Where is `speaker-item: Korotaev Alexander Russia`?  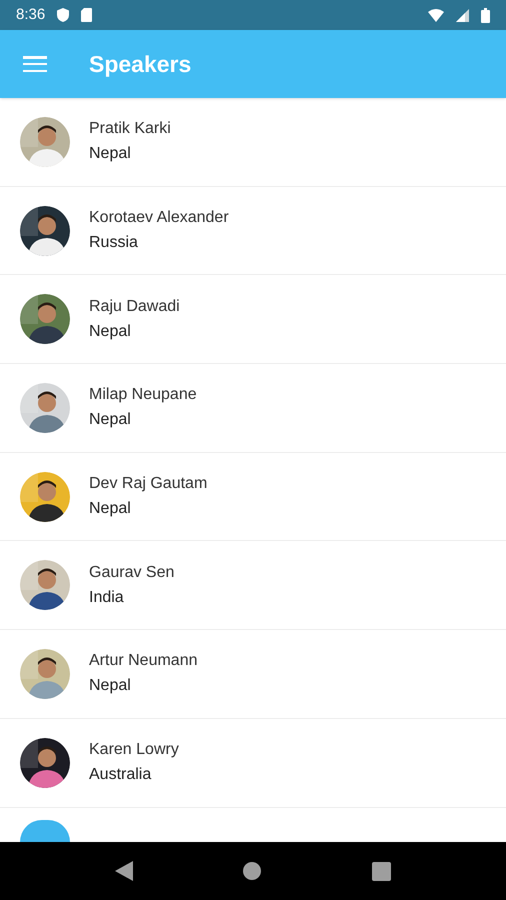 speaker-item: Korotaev Alexander Russia is located at coordinates (253, 231).